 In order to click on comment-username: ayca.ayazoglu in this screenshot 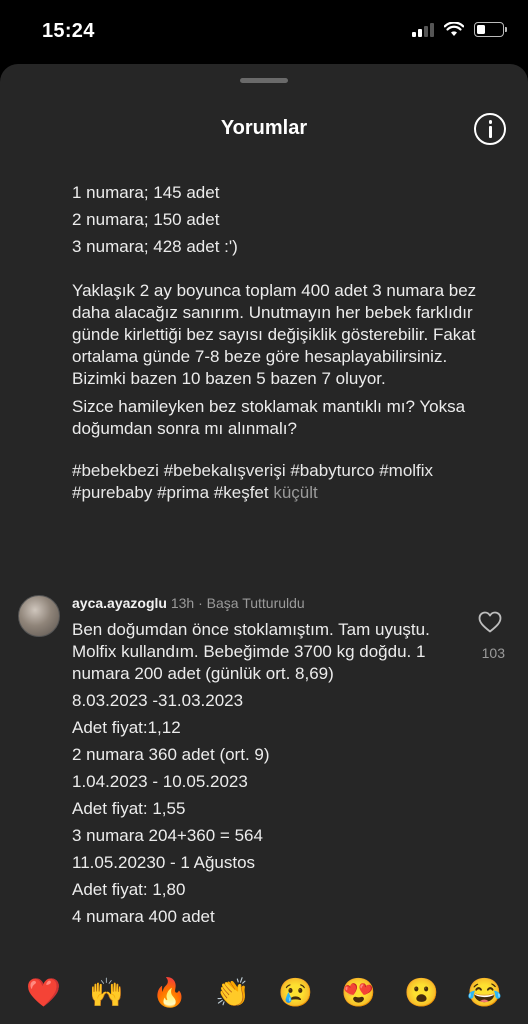, I will do `click(119, 603)`.